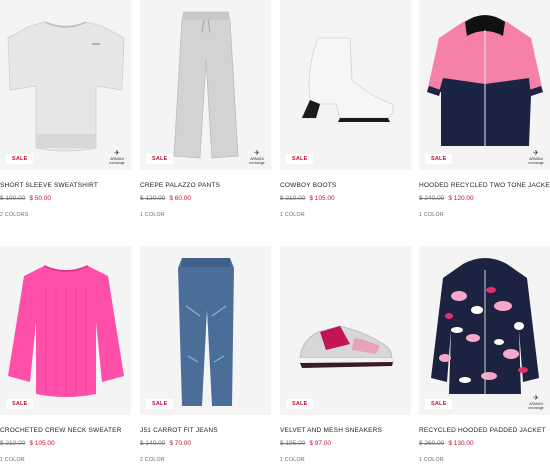  What do you see at coordinates (432, 443) in the screenshot?
I see `original-price: $ 260.00` at bounding box center [432, 443].